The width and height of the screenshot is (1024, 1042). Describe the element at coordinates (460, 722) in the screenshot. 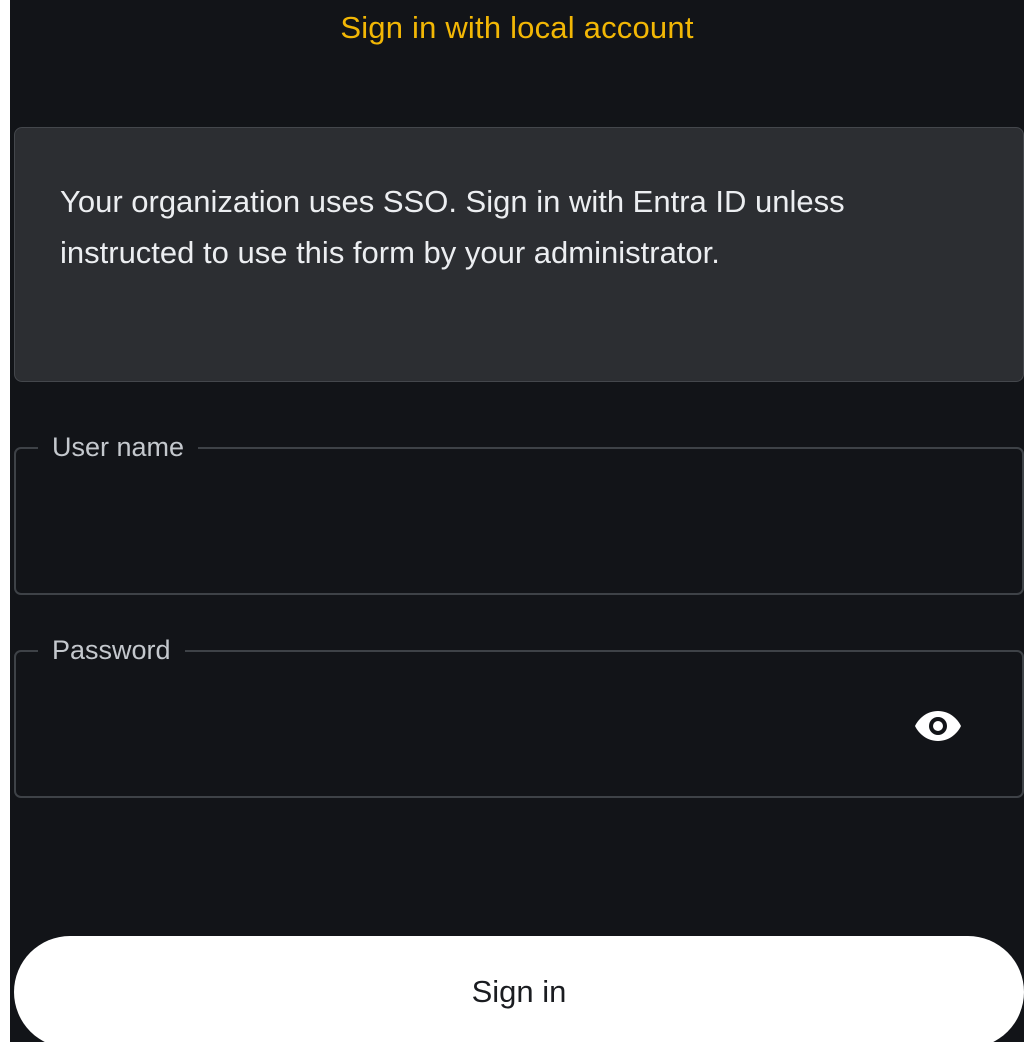

I see `password-input` at that location.